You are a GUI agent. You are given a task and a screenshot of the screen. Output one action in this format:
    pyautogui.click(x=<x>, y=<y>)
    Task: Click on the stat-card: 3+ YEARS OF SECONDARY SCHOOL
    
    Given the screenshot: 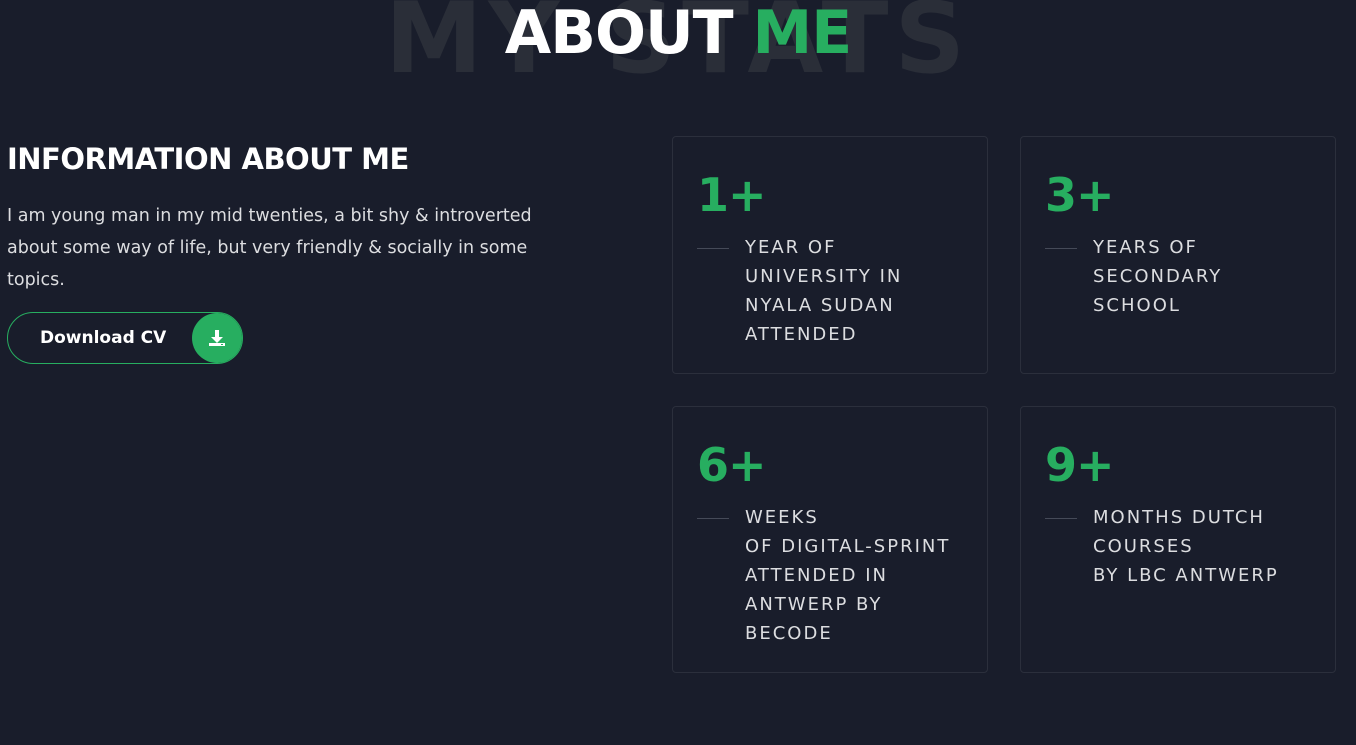 What is the action you would take?
    pyautogui.click(x=1178, y=255)
    